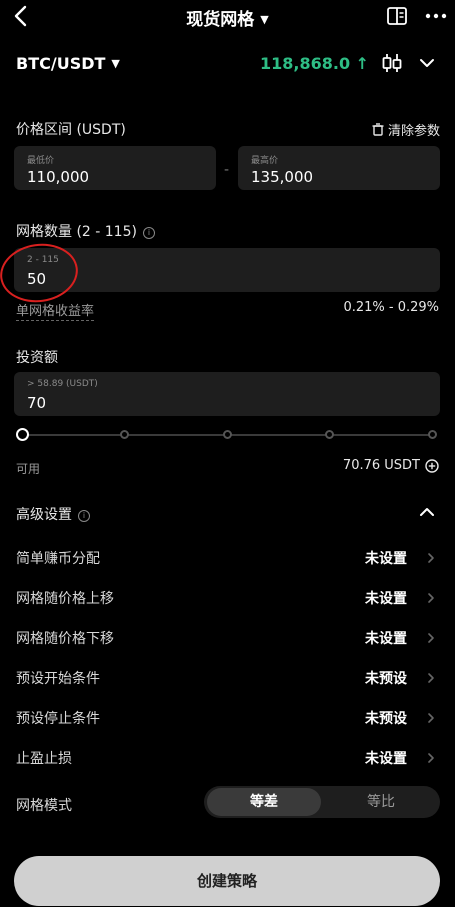  Describe the element at coordinates (37, 358) in the screenshot. I see `investment-label: 投资额` at that location.